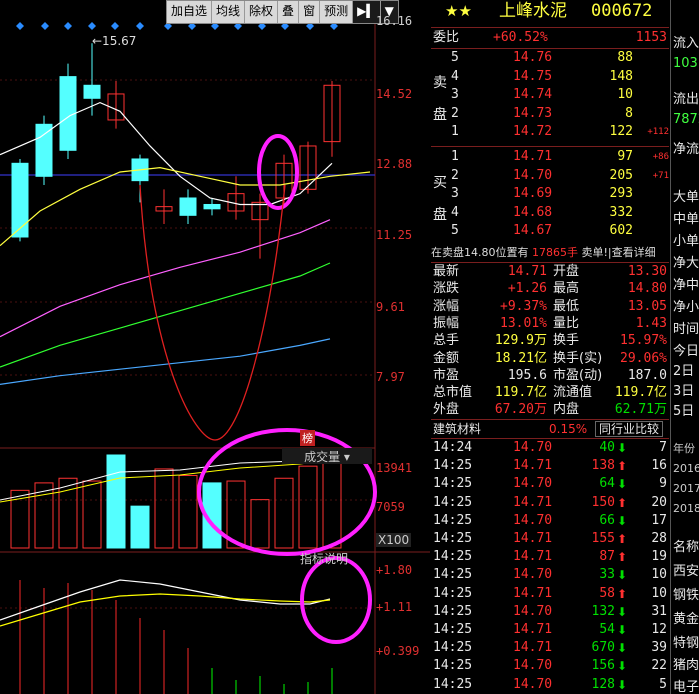  I want to click on sell-level-row: 3 14.74 10, so click(550, 95).